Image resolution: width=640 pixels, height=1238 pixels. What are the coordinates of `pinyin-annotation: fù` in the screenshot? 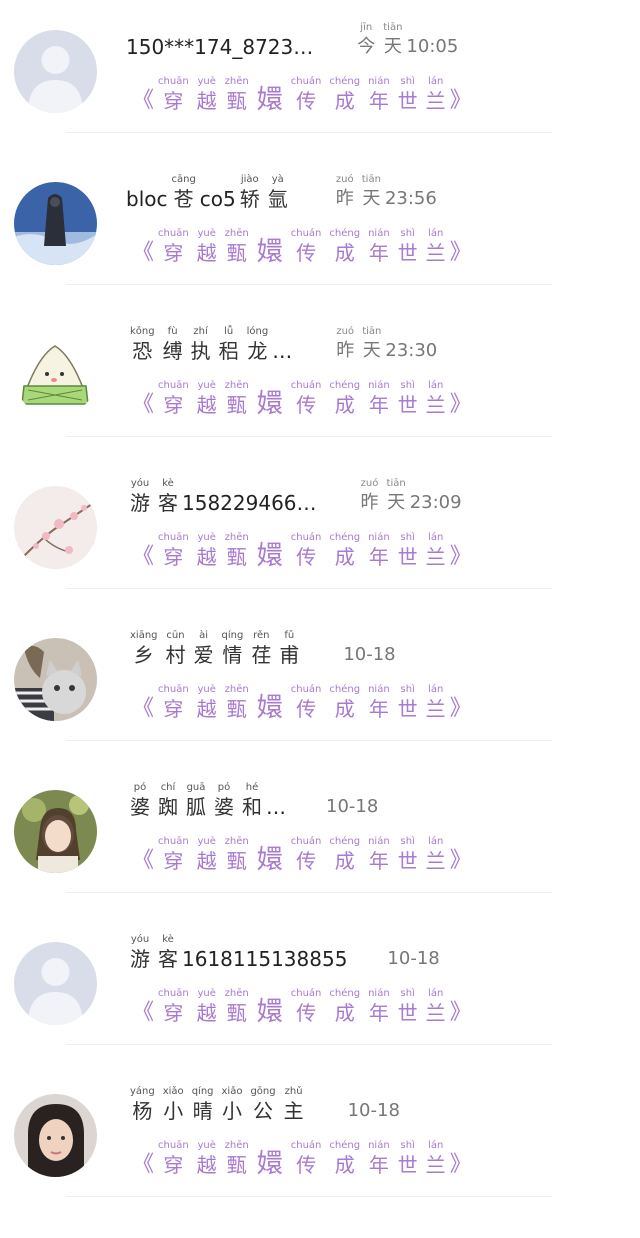 It's located at (172, 331).